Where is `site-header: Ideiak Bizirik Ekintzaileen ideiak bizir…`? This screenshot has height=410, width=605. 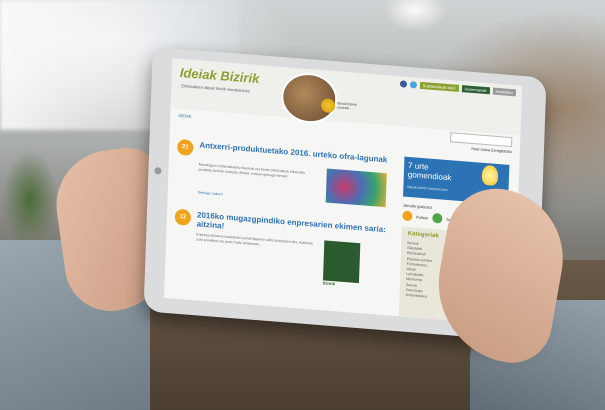
site-header: Ideiak Bizirik Ekintzaileen ideiak bizir… is located at coordinates (346, 97).